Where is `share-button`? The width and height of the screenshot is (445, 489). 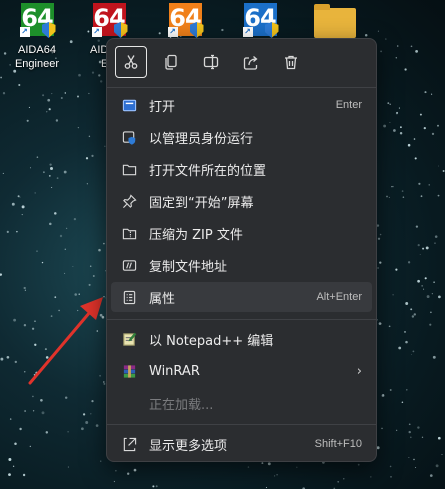
share-button is located at coordinates (251, 62).